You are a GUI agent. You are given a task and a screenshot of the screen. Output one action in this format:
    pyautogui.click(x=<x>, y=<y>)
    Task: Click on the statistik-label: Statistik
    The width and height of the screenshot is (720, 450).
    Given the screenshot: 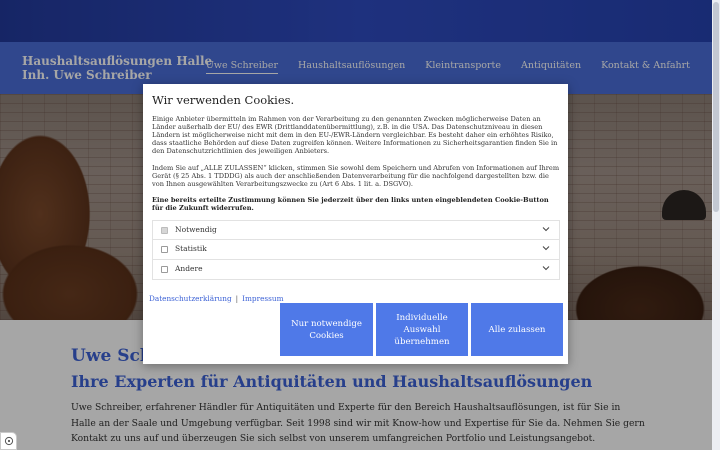 What is the action you would take?
    pyautogui.click(x=191, y=248)
    